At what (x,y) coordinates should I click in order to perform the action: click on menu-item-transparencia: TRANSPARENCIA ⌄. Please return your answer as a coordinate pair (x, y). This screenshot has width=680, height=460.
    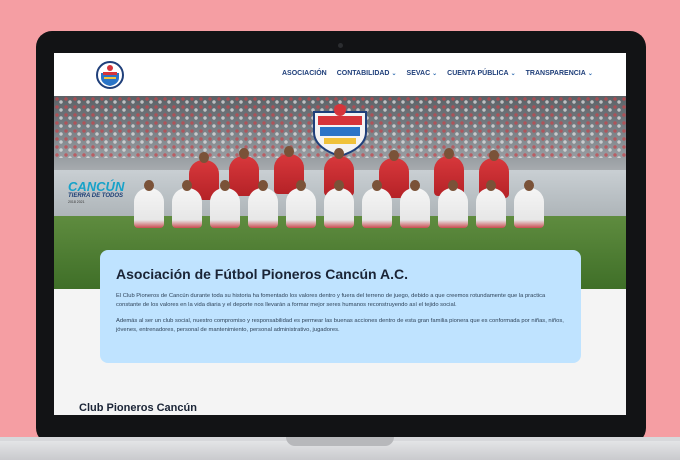
    Looking at the image, I should click on (559, 73).